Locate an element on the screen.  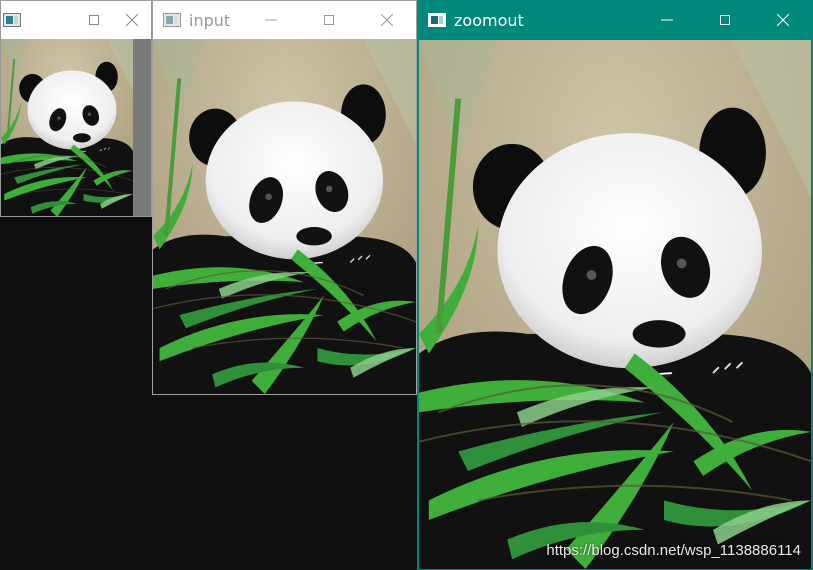
window-small is located at coordinates (76, 108).